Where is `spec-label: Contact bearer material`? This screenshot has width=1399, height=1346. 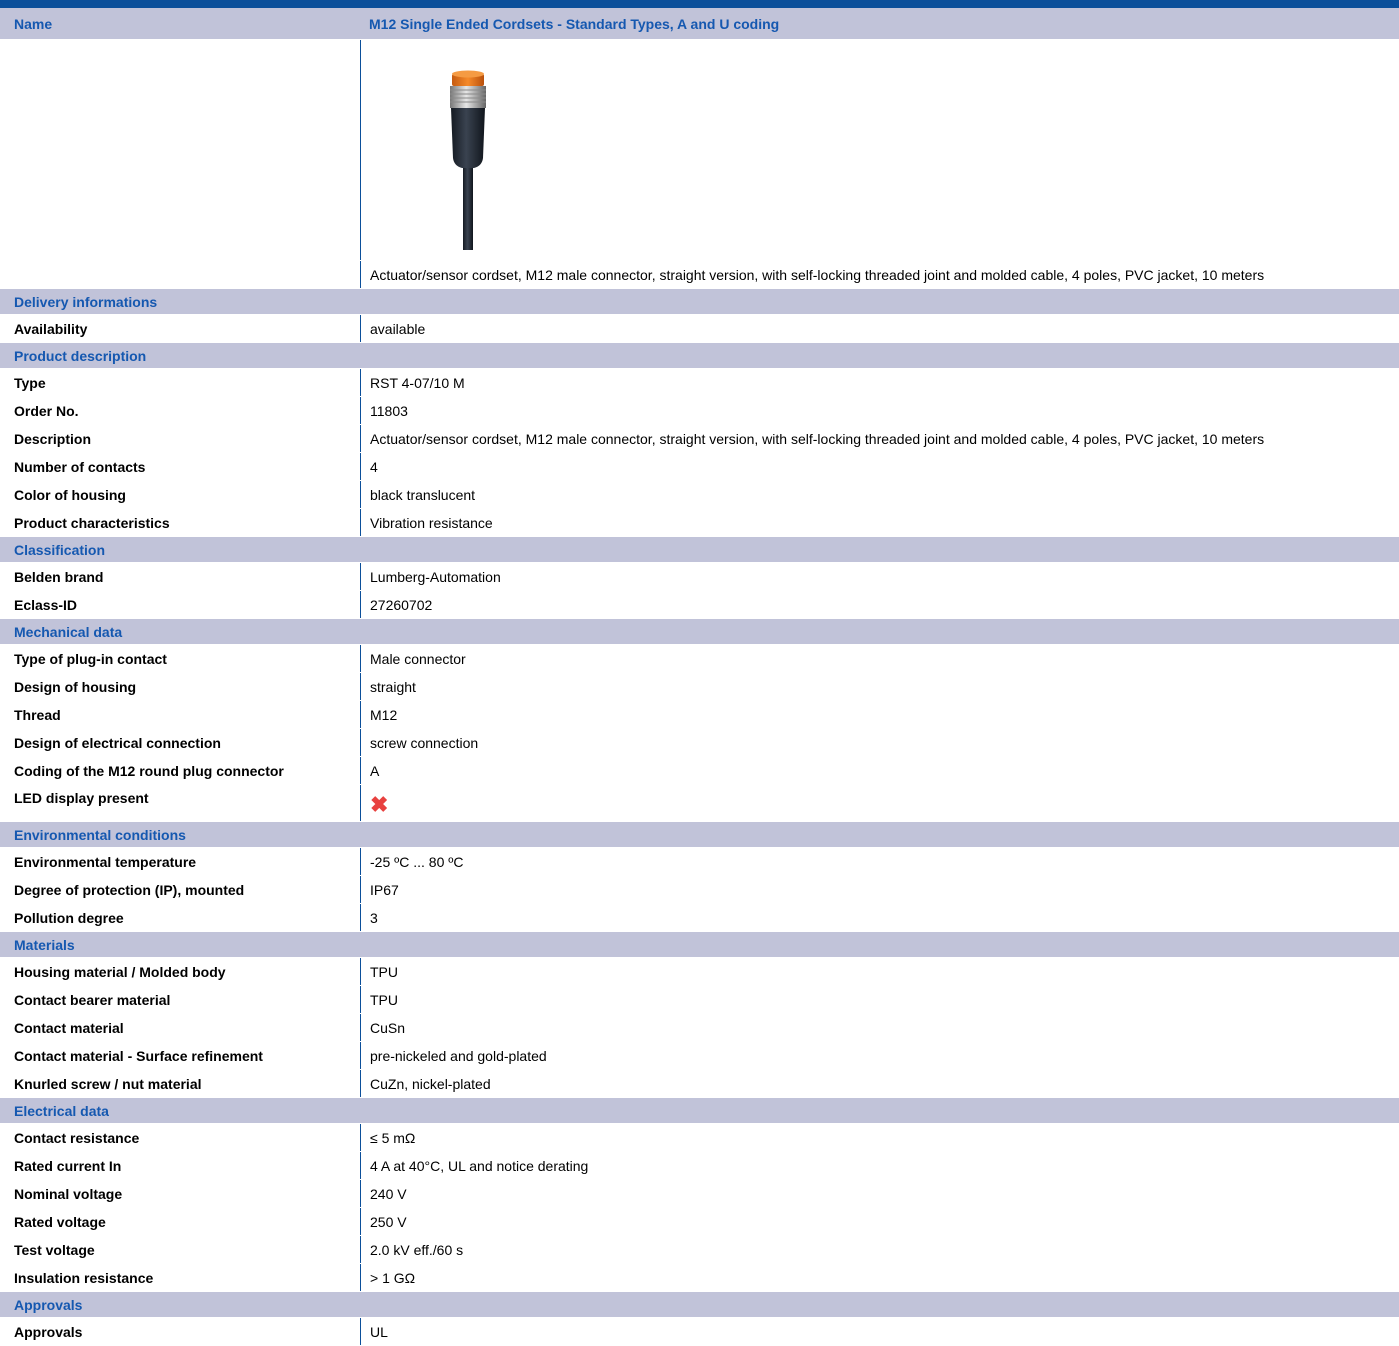
spec-label: Contact bearer material is located at coordinates (92, 999).